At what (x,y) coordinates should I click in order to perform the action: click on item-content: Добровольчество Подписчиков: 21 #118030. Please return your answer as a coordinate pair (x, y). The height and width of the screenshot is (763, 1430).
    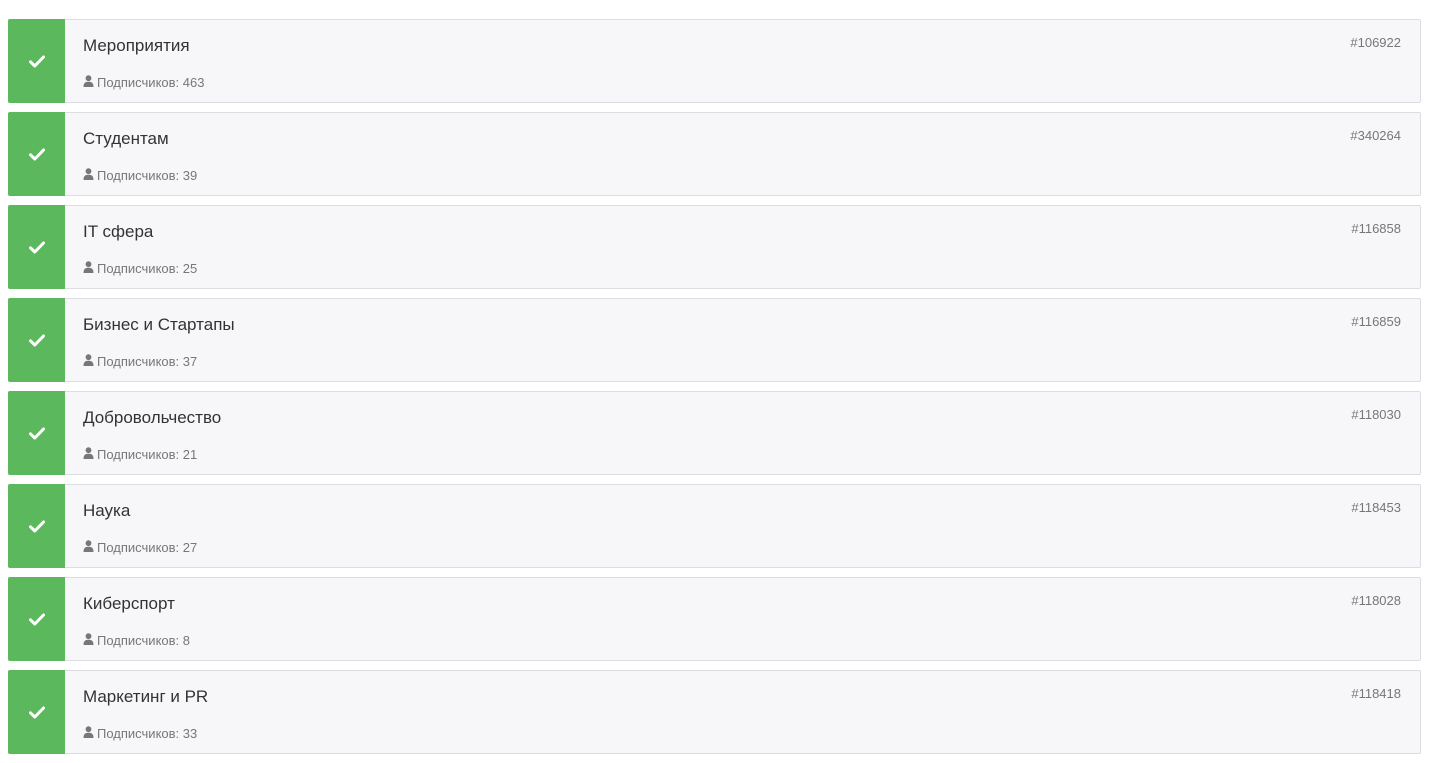
    Looking at the image, I should click on (742, 433).